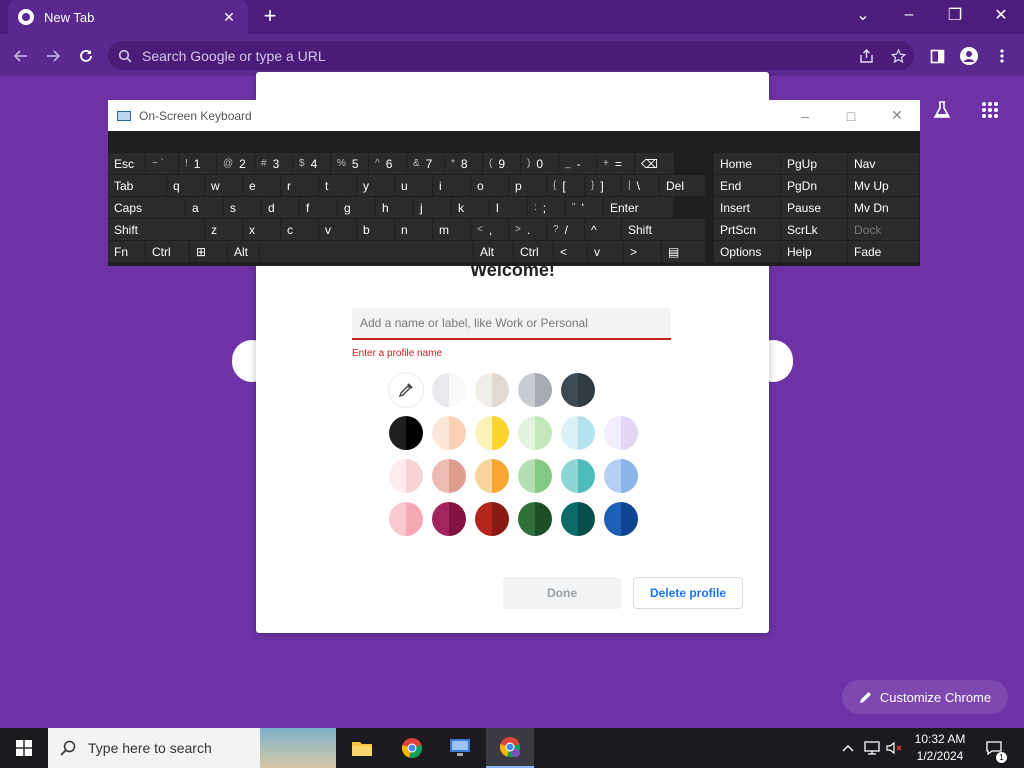  What do you see at coordinates (747, 251) in the screenshot?
I see `osk-key: Options` at bounding box center [747, 251].